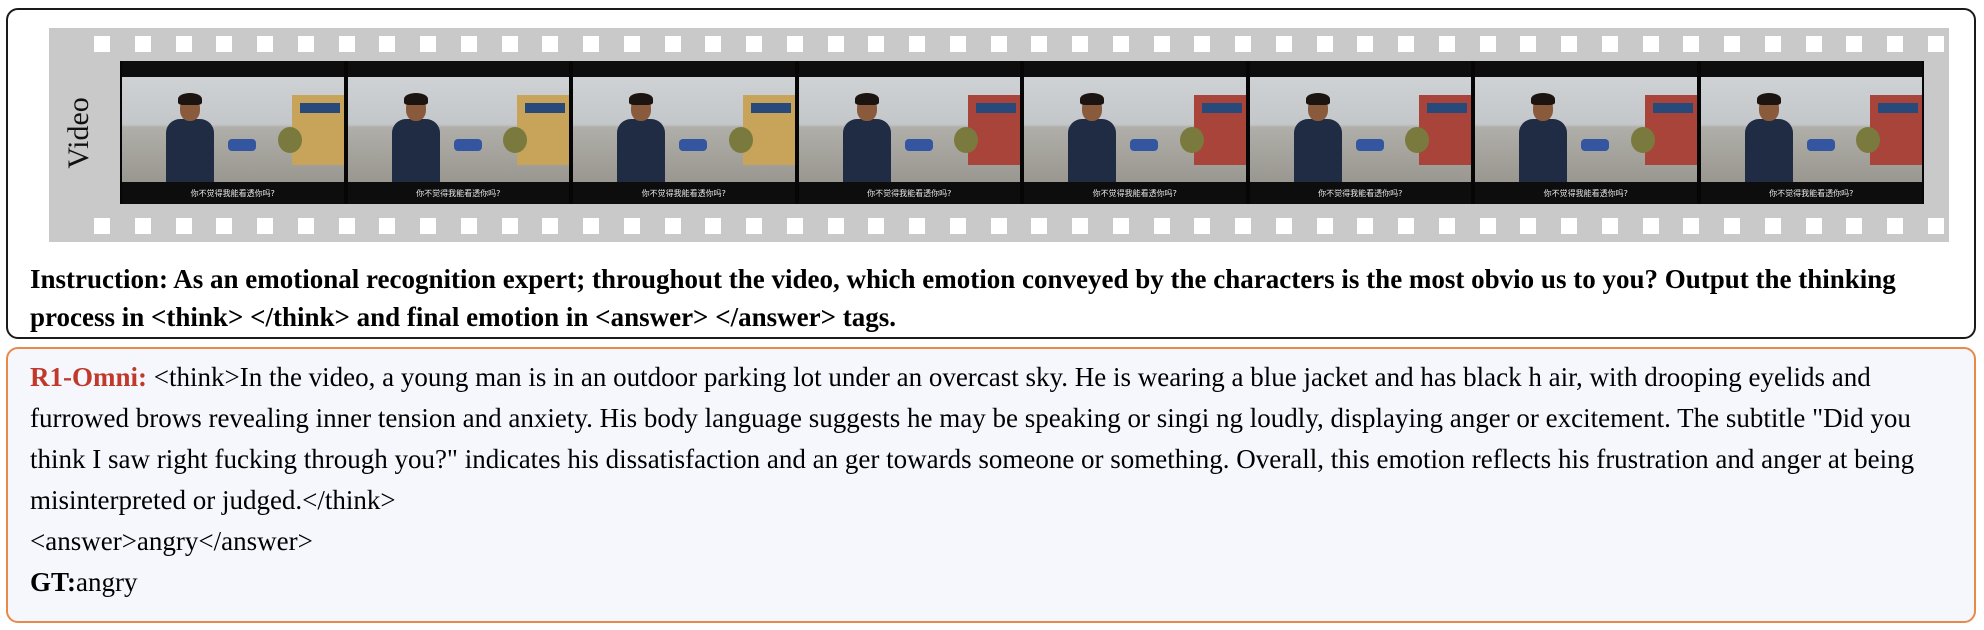  Describe the element at coordinates (1019, 226) in the screenshot. I see `film-holes-bottom` at that location.